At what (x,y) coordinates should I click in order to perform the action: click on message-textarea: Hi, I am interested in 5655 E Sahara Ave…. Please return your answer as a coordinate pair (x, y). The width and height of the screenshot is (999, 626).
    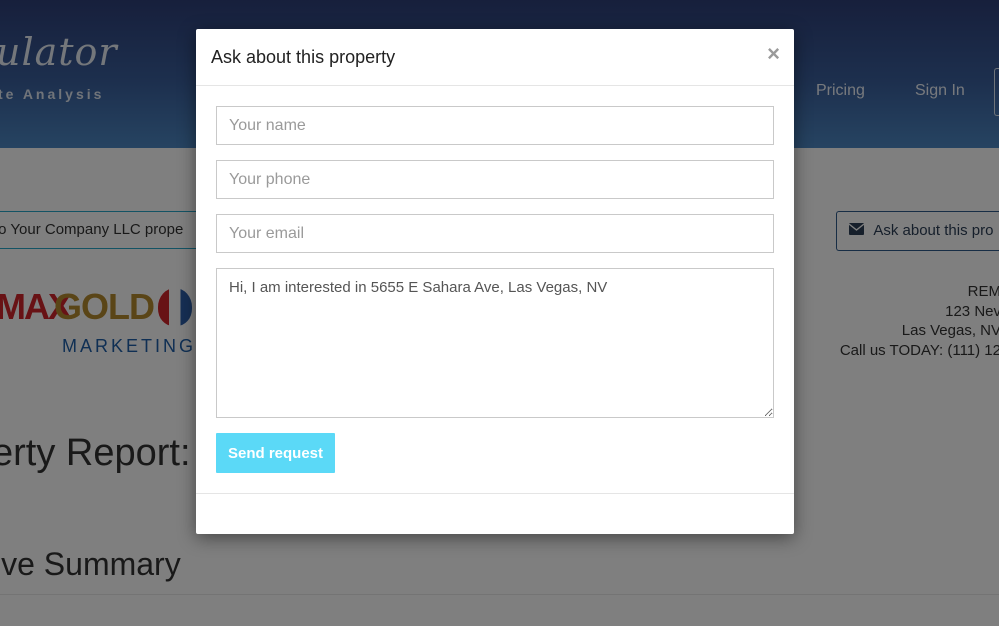
    Looking at the image, I should click on (495, 343).